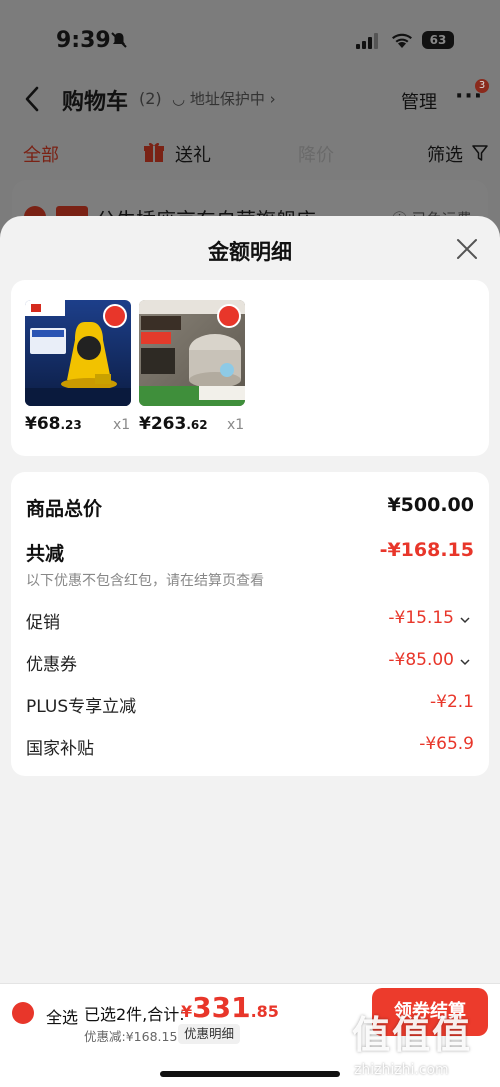 This screenshot has height=1087, width=500. Describe the element at coordinates (95, 102) in the screenshot. I see `page-title: 购物车` at that location.